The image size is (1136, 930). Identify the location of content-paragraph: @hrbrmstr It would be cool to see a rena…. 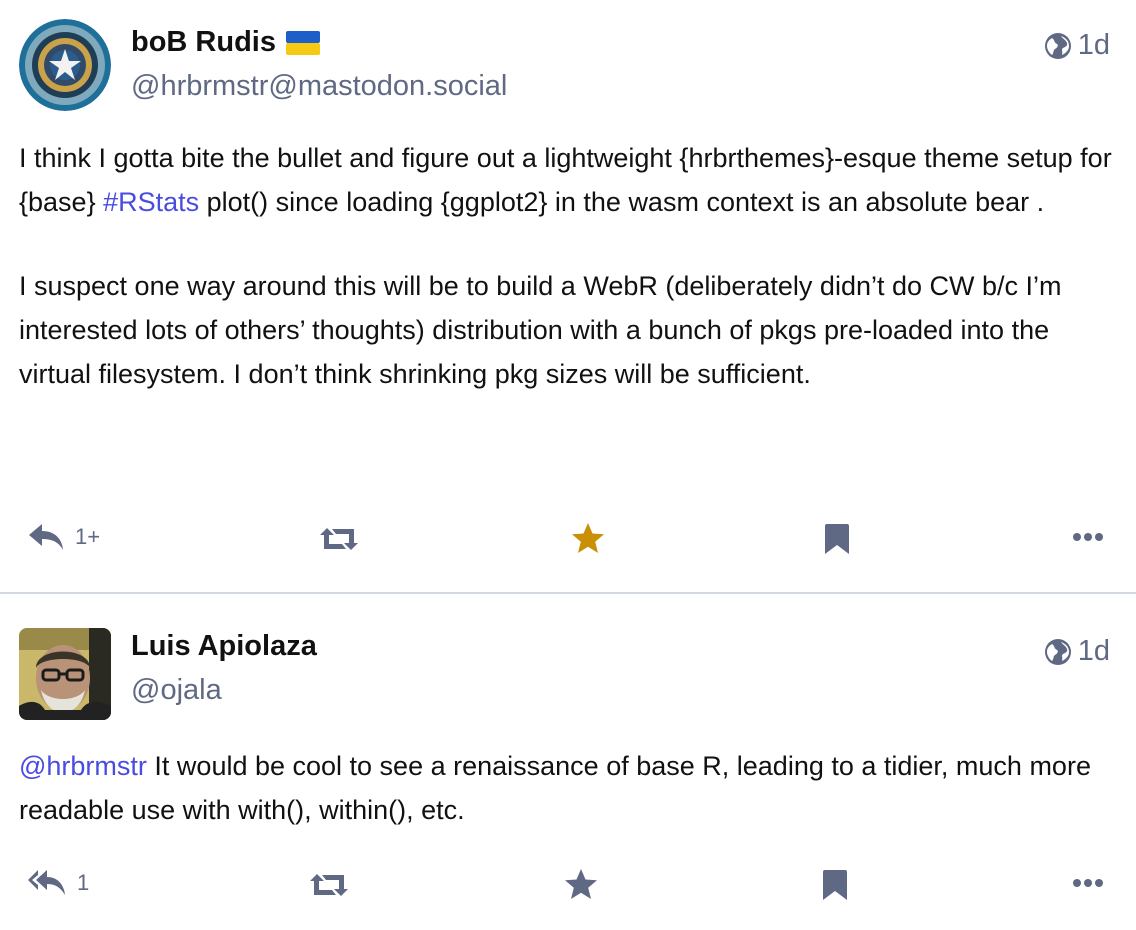
(555, 788).